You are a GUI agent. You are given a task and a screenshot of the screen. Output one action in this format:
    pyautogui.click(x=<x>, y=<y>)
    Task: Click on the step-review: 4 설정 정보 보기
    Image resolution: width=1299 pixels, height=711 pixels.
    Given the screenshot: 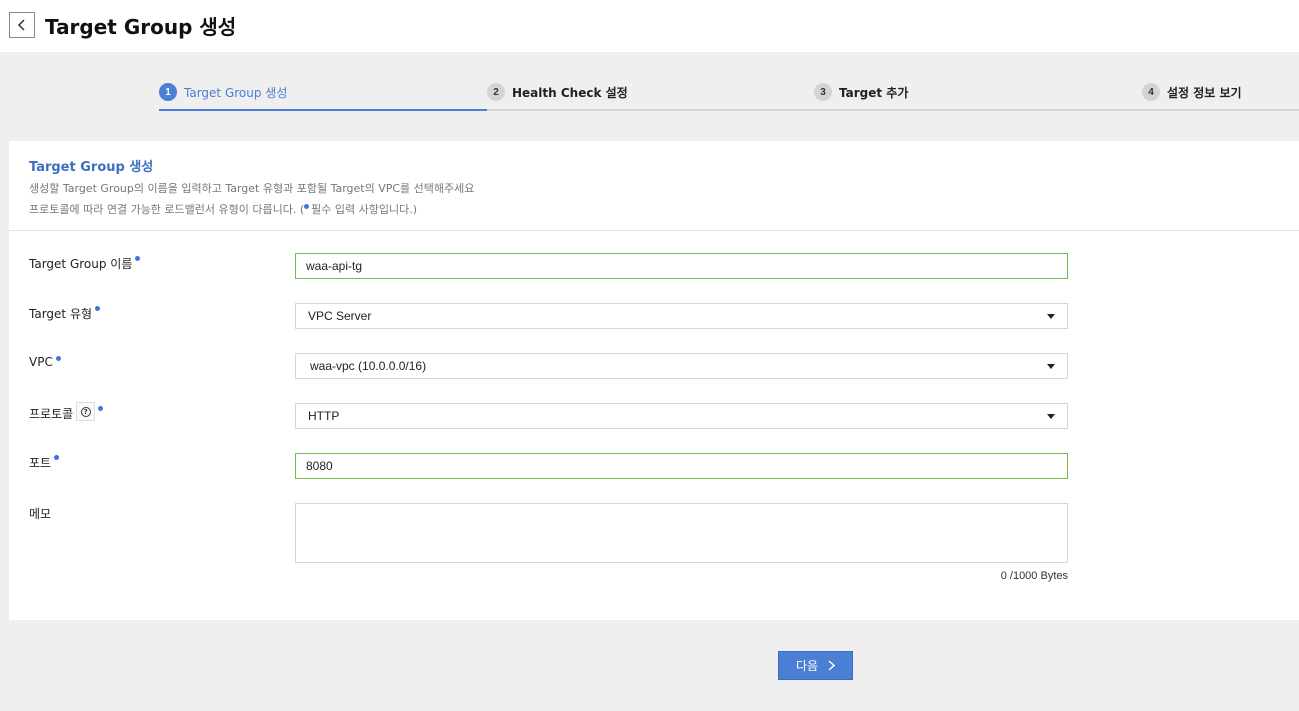 What is the action you would take?
    pyautogui.click(x=1192, y=92)
    